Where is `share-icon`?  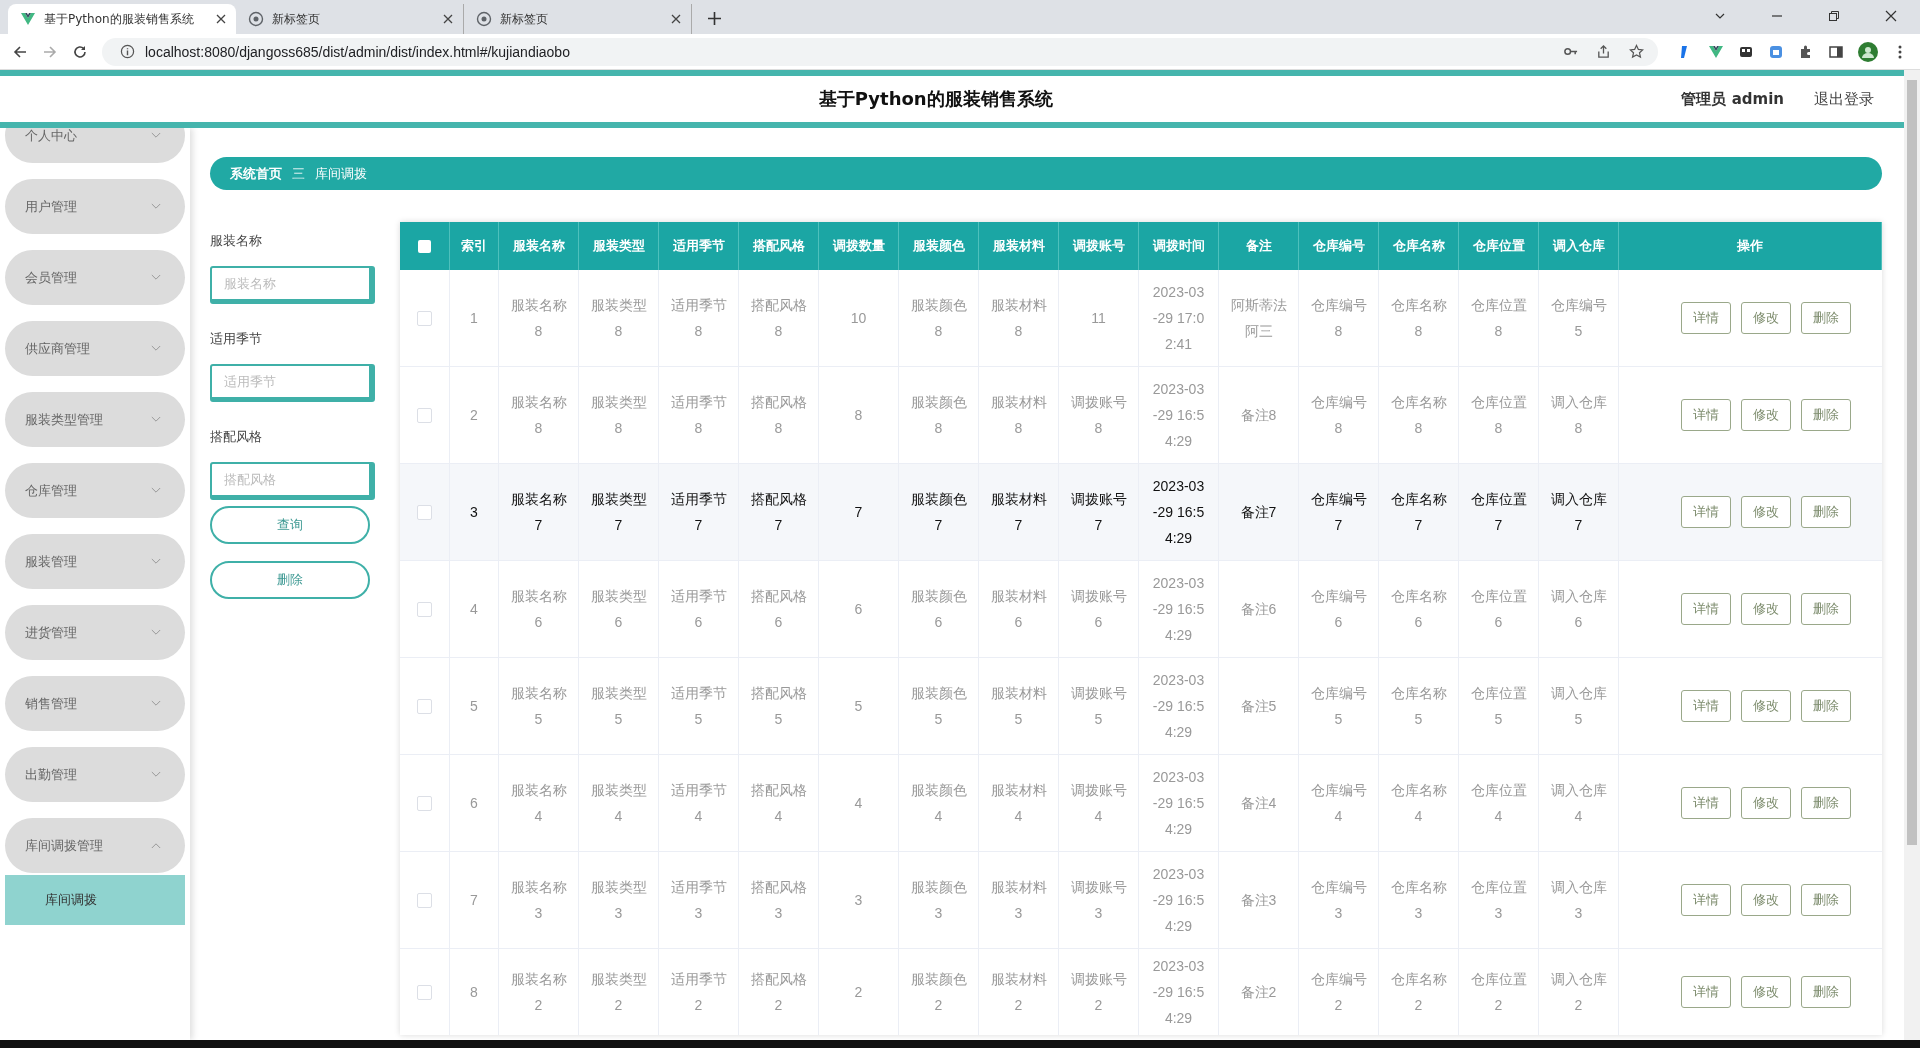
share-icon is located at coordinates (1603, 51).